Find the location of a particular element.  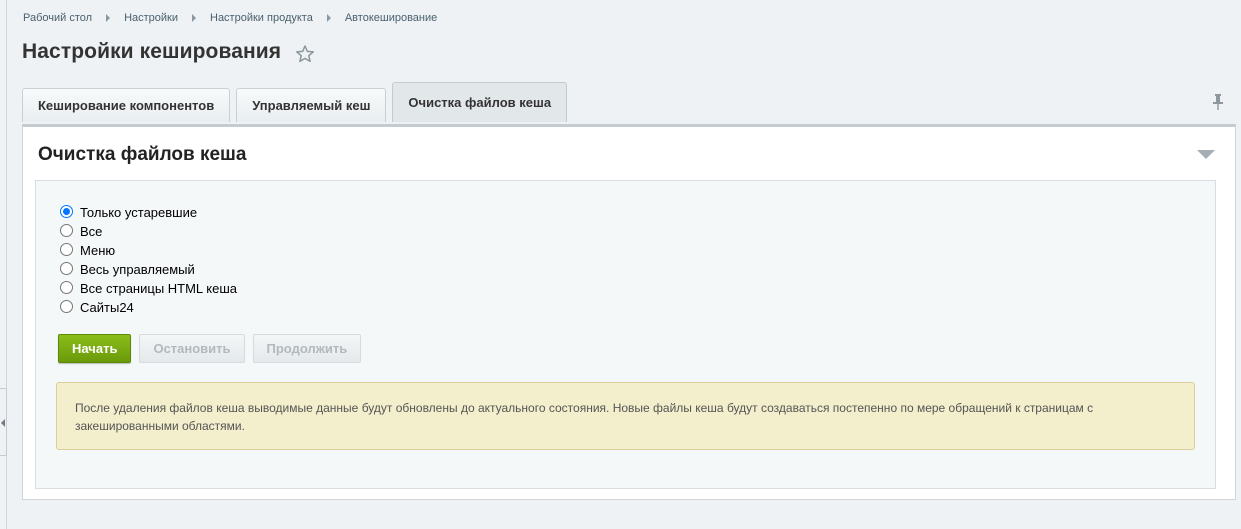

option-all-managed: Весь управляемый is located at coordinates (148, 269).